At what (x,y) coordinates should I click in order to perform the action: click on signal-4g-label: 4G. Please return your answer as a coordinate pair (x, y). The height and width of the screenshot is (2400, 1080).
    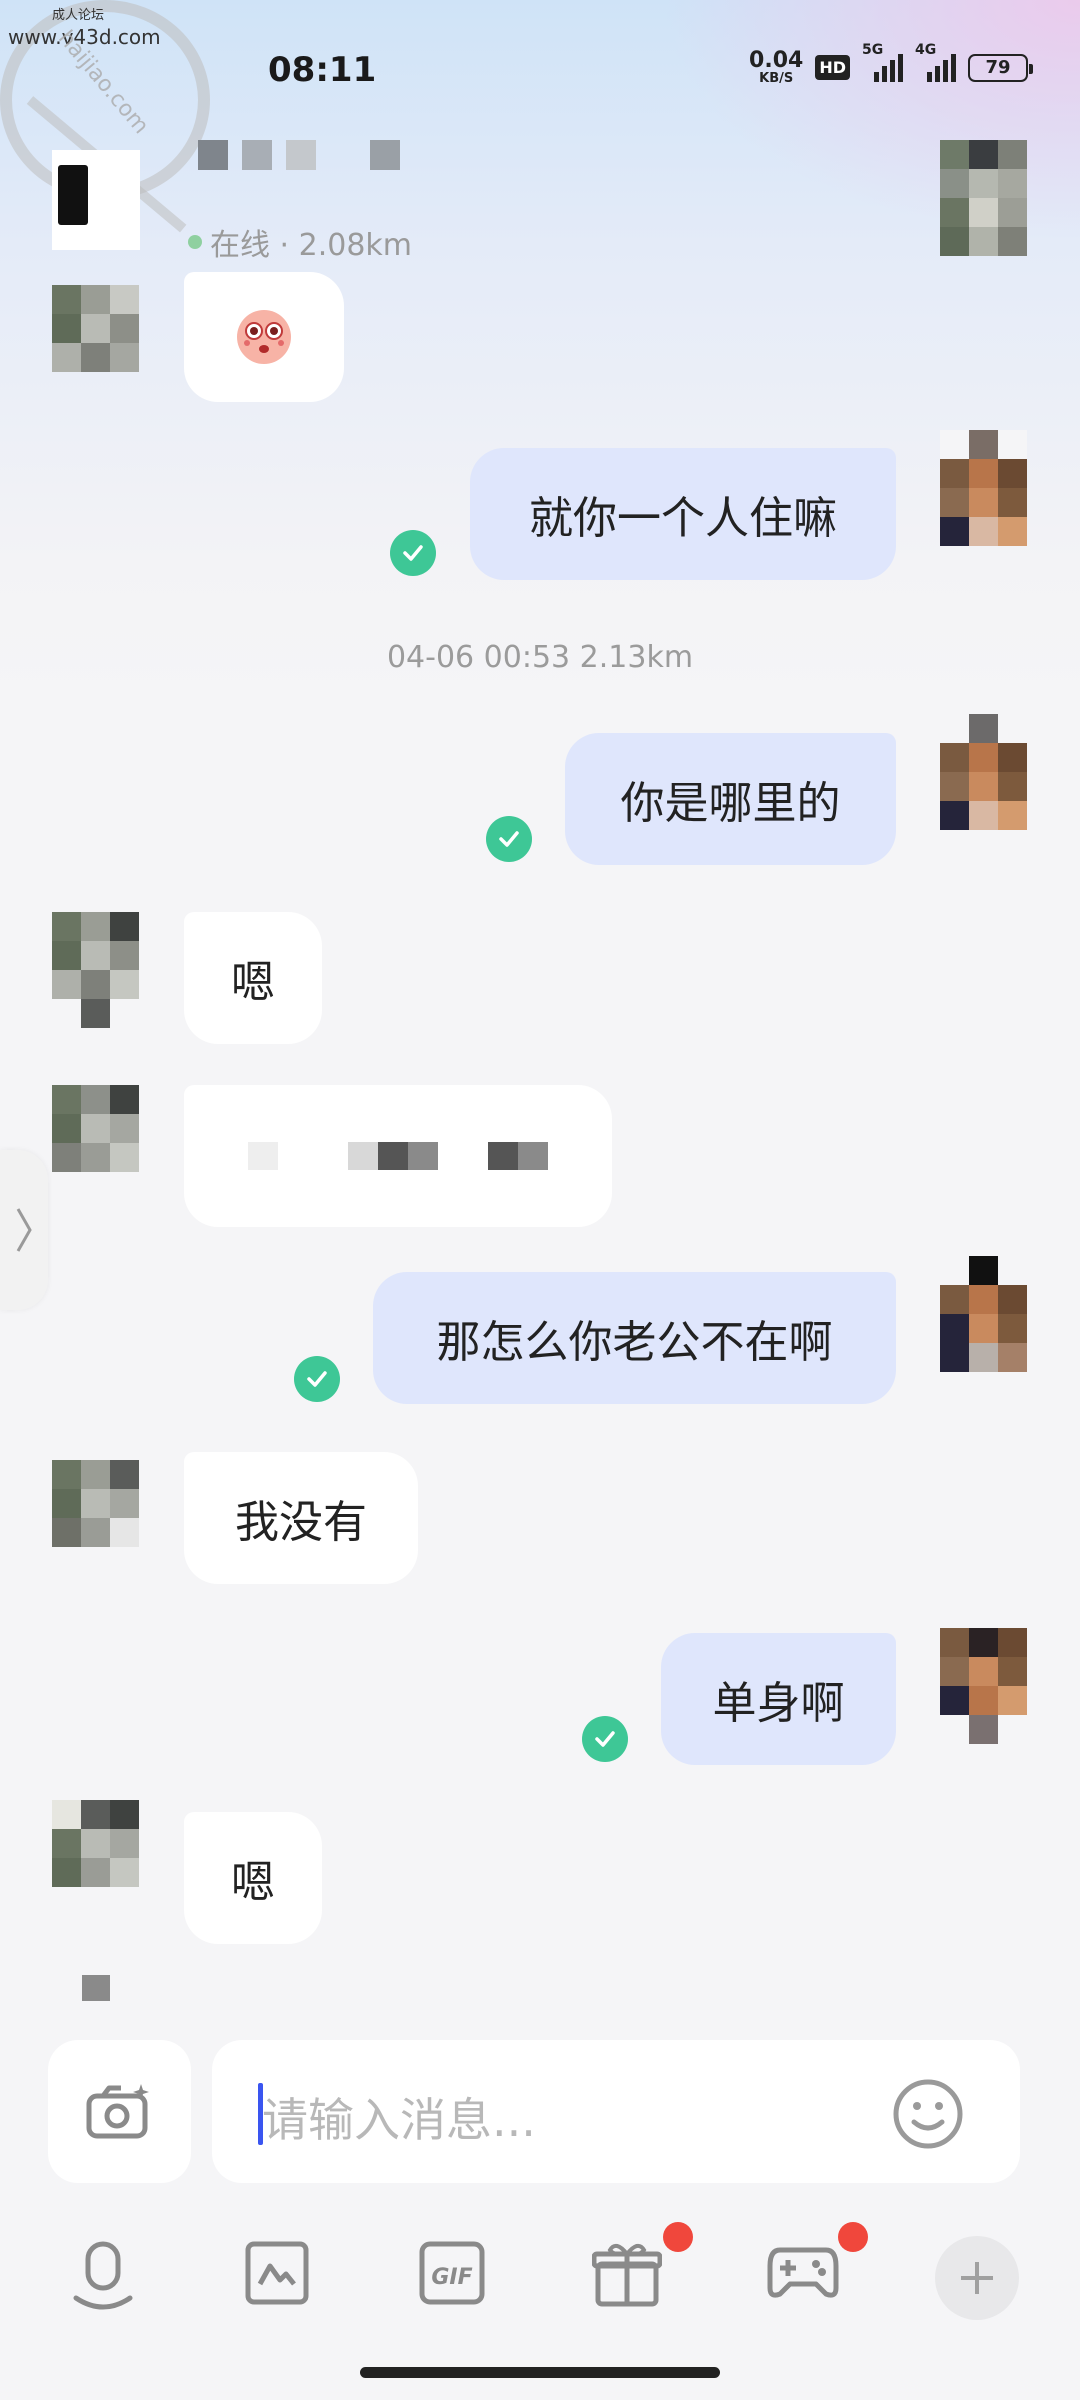
    Looking at the image, I should click on (926, 49).